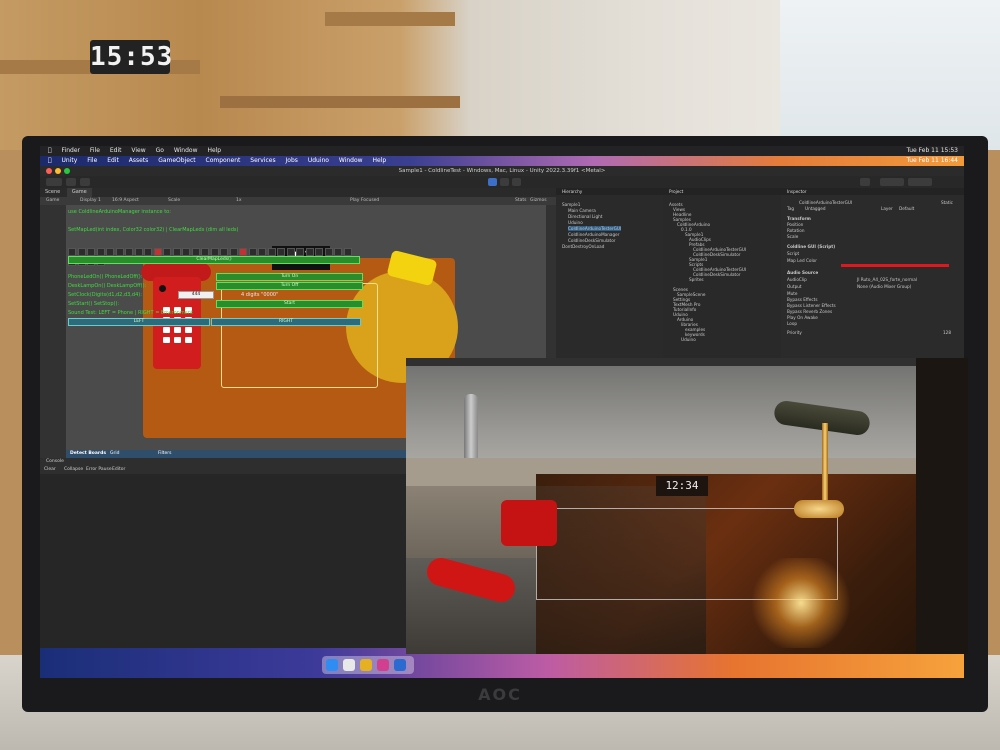 This screenshot has width=1000, height=750. What do you see at coordinates (538, 201) in the screenshot?
I see `gizmos-button: Gizmos` at bounding box center [538, 201].